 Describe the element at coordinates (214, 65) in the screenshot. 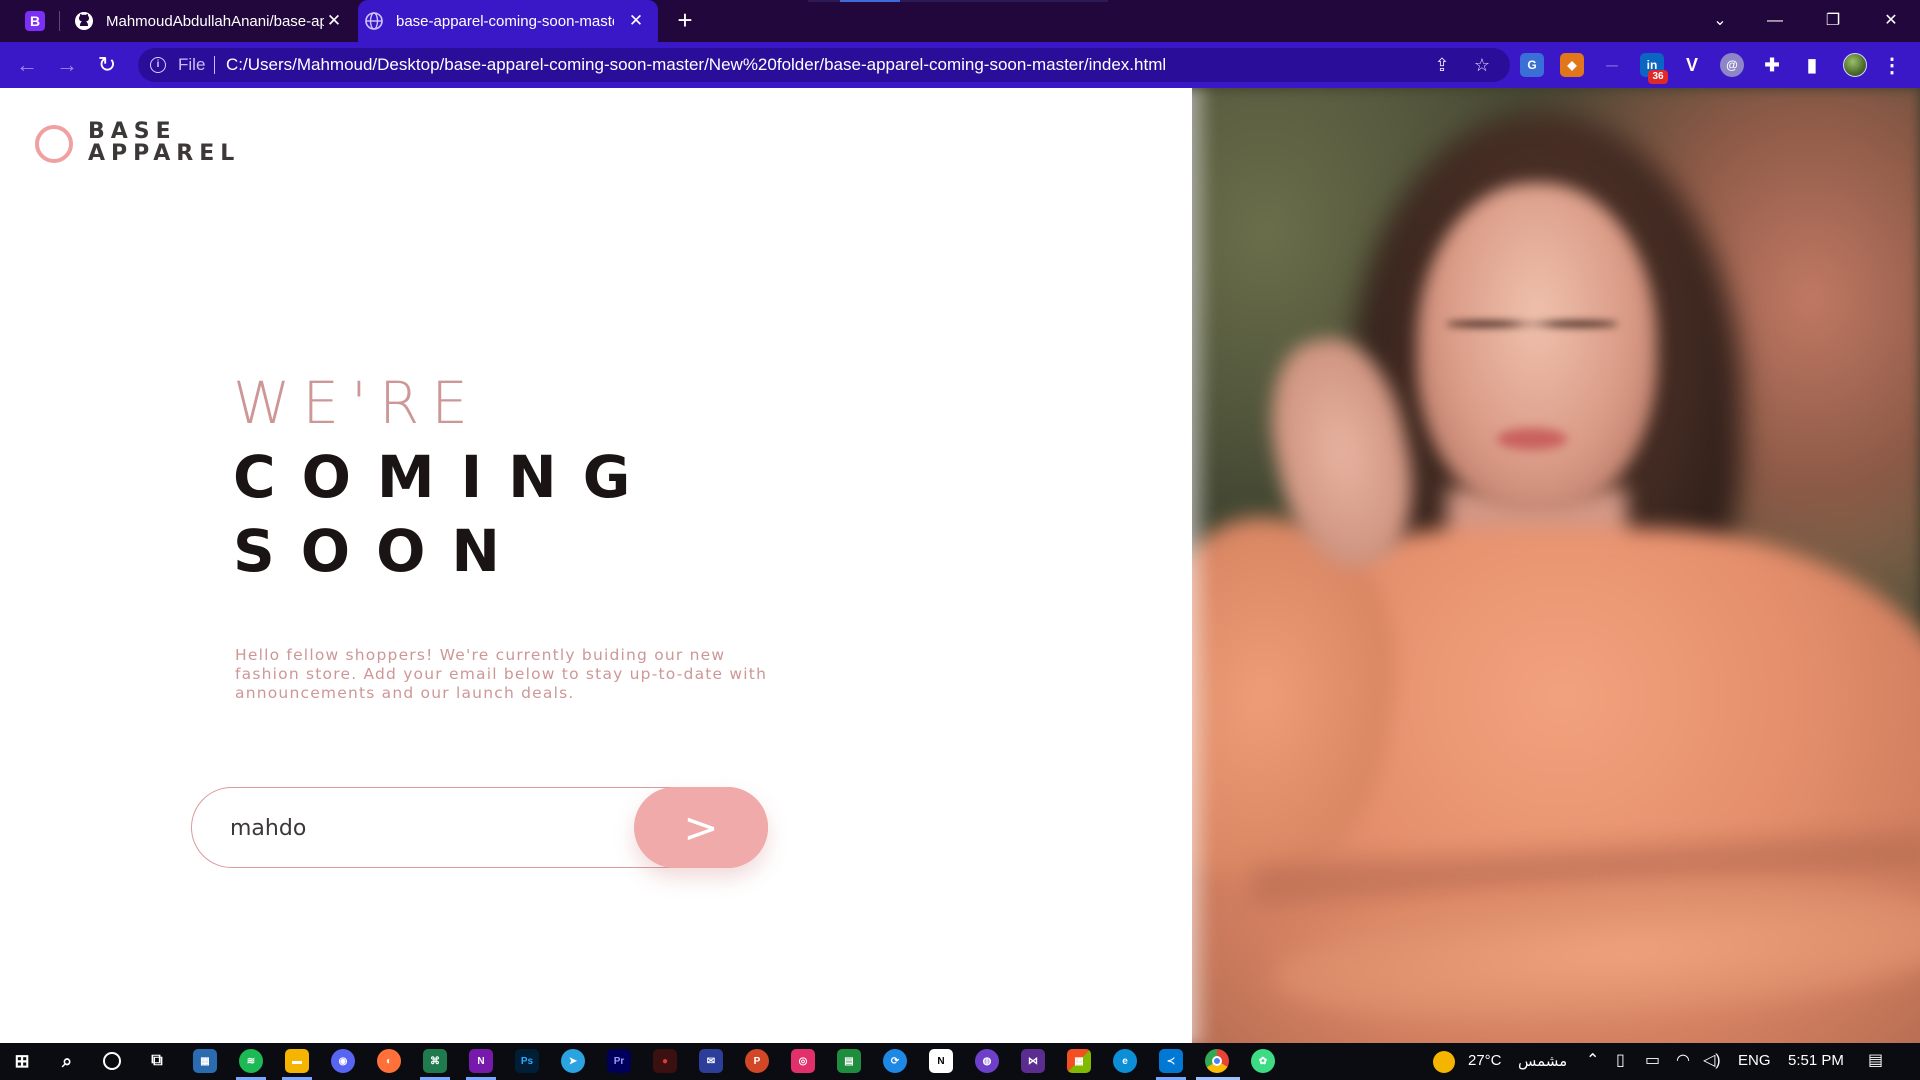

I see `omnibox-divider` at that location.